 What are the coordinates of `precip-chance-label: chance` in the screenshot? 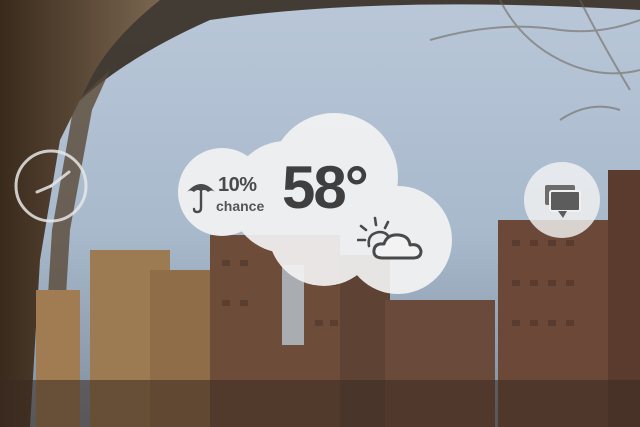 It's located at (240, 206).